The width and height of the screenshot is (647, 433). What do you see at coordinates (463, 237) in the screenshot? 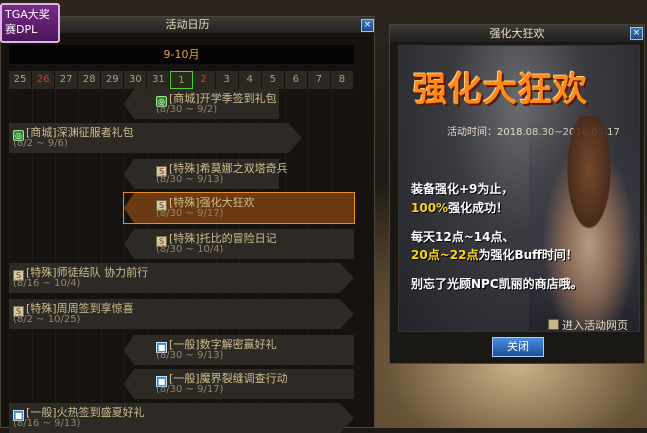
I see `banner-line-3: 每天12点~14点、` at bounding box center [463, 237].